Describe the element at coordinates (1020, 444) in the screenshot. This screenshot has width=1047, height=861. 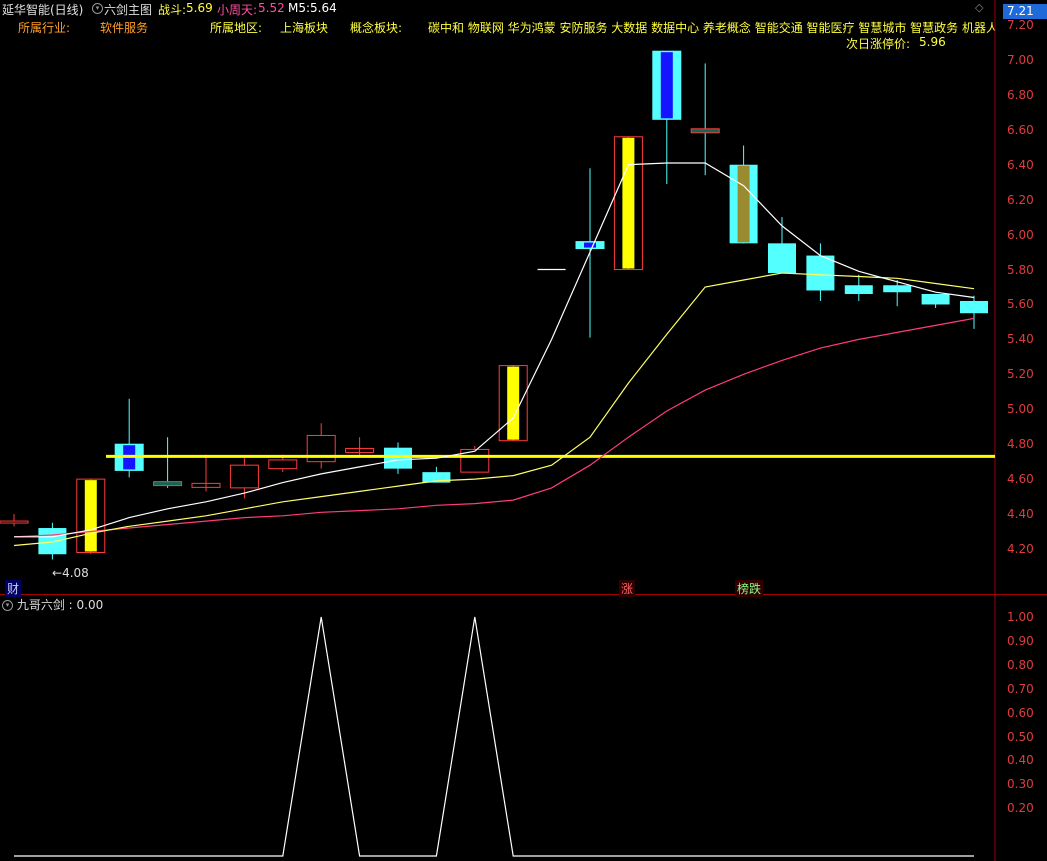
I see `price-tick-4.80: 4.80` at that location.